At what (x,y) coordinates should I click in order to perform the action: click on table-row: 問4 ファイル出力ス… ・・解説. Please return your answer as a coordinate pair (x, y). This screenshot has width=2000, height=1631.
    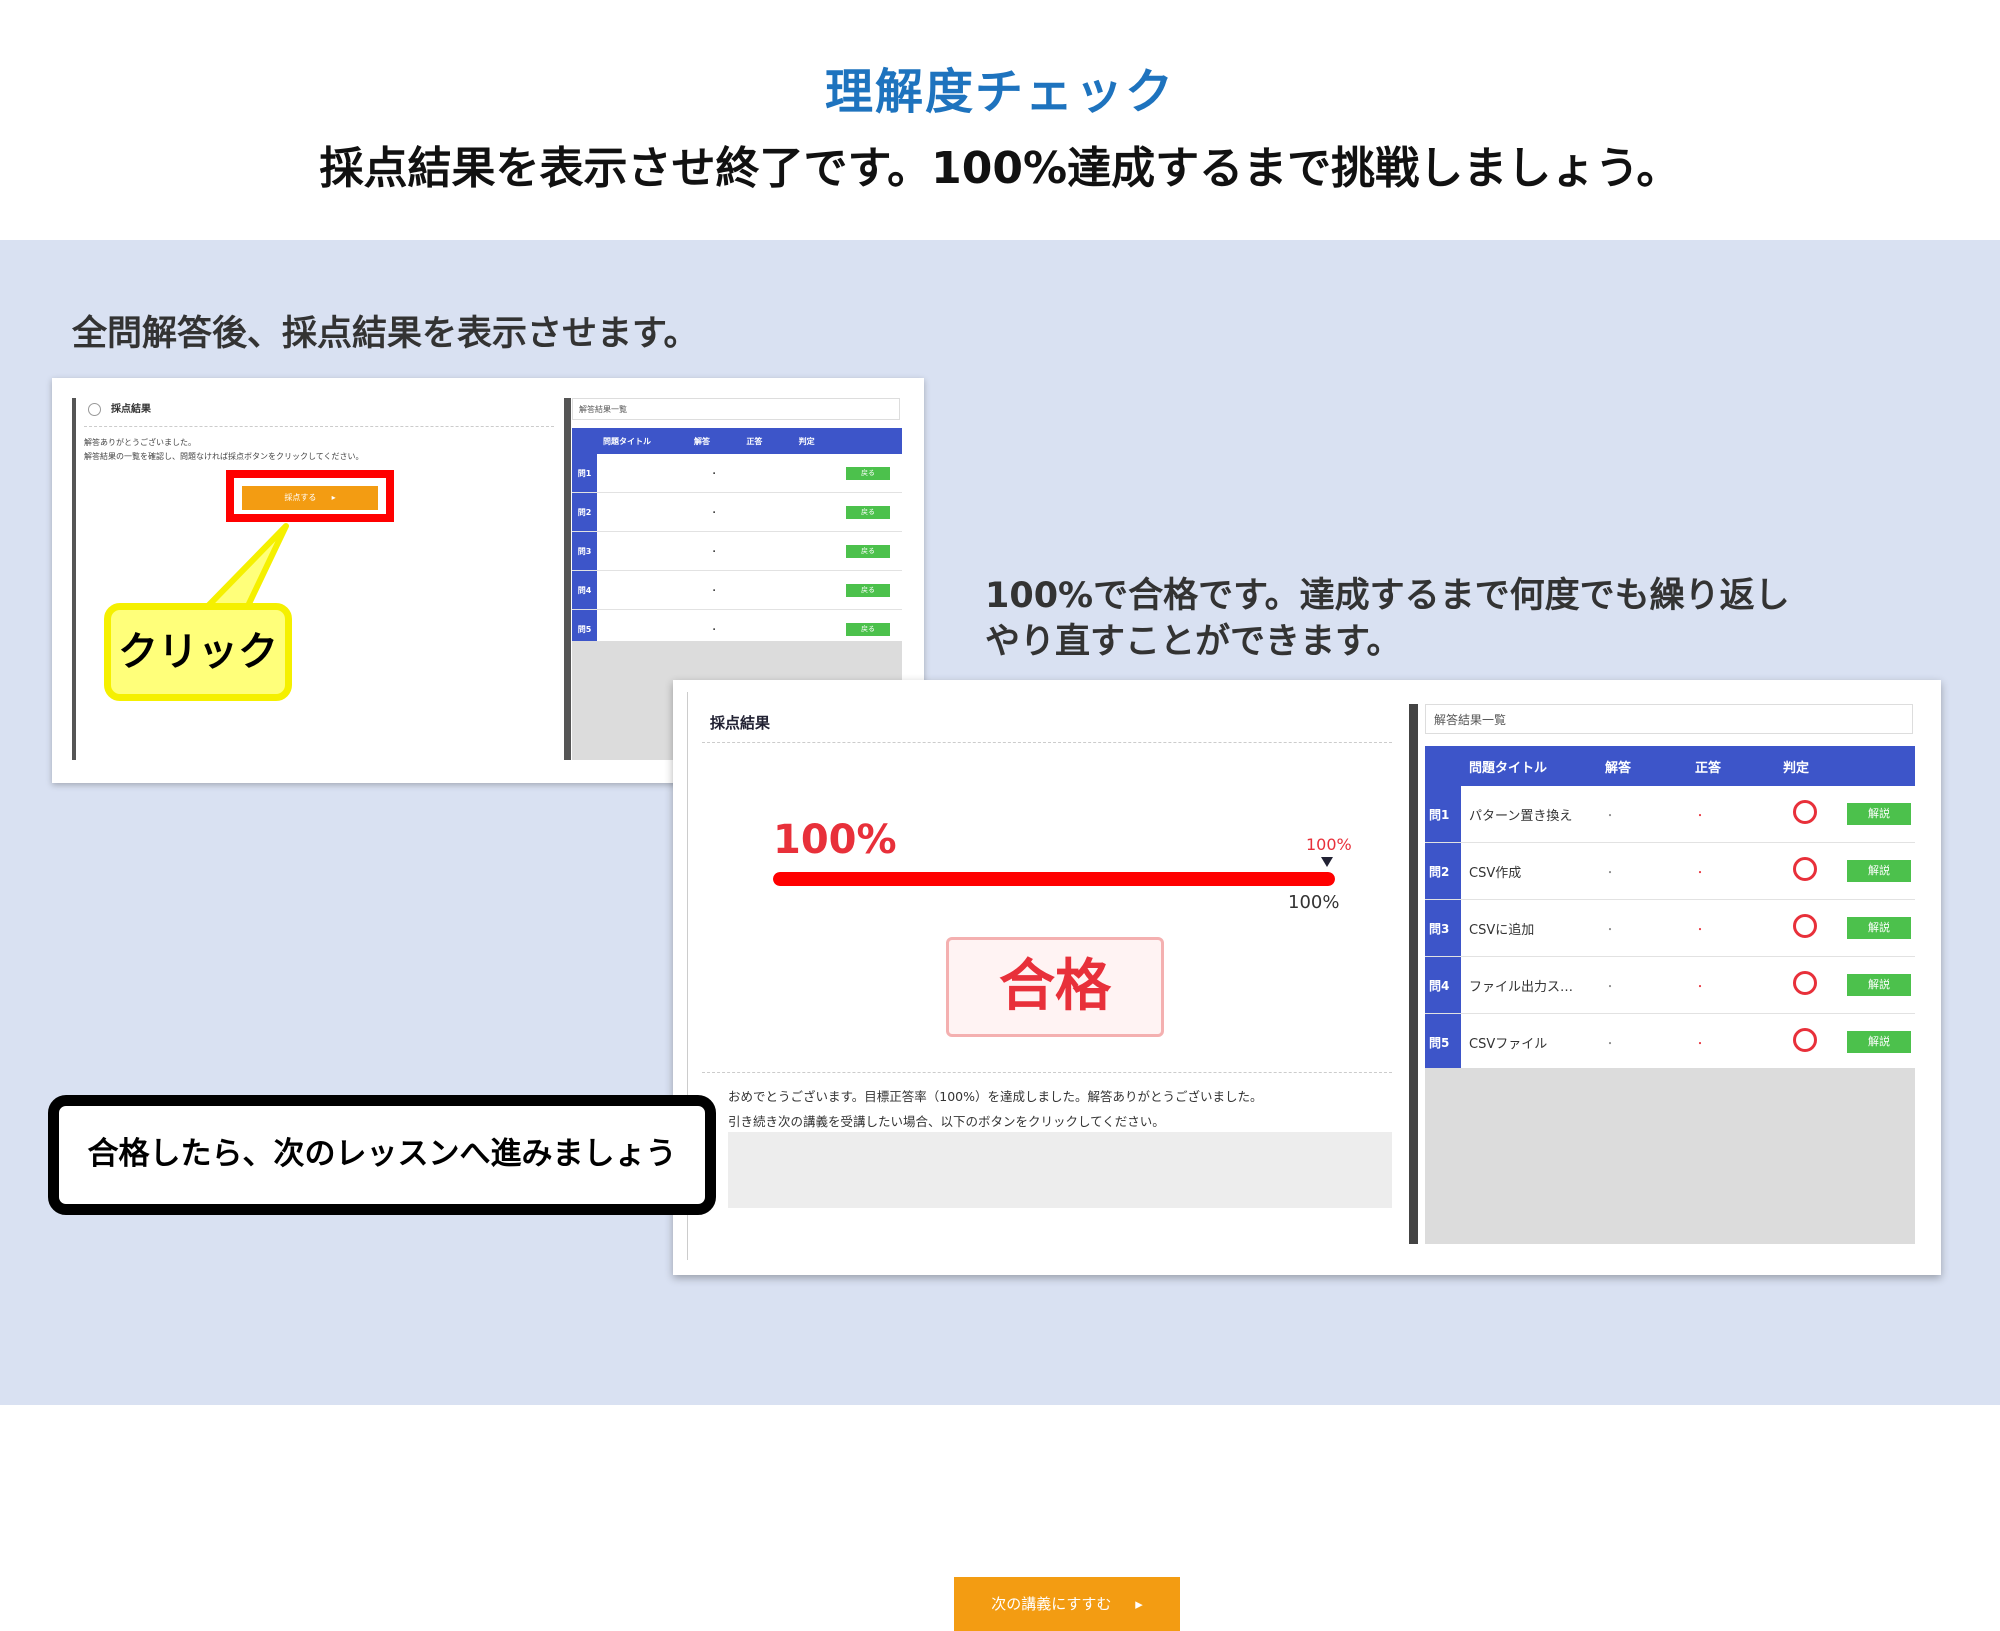
    Looking at the image, I should click on (1670, 985).